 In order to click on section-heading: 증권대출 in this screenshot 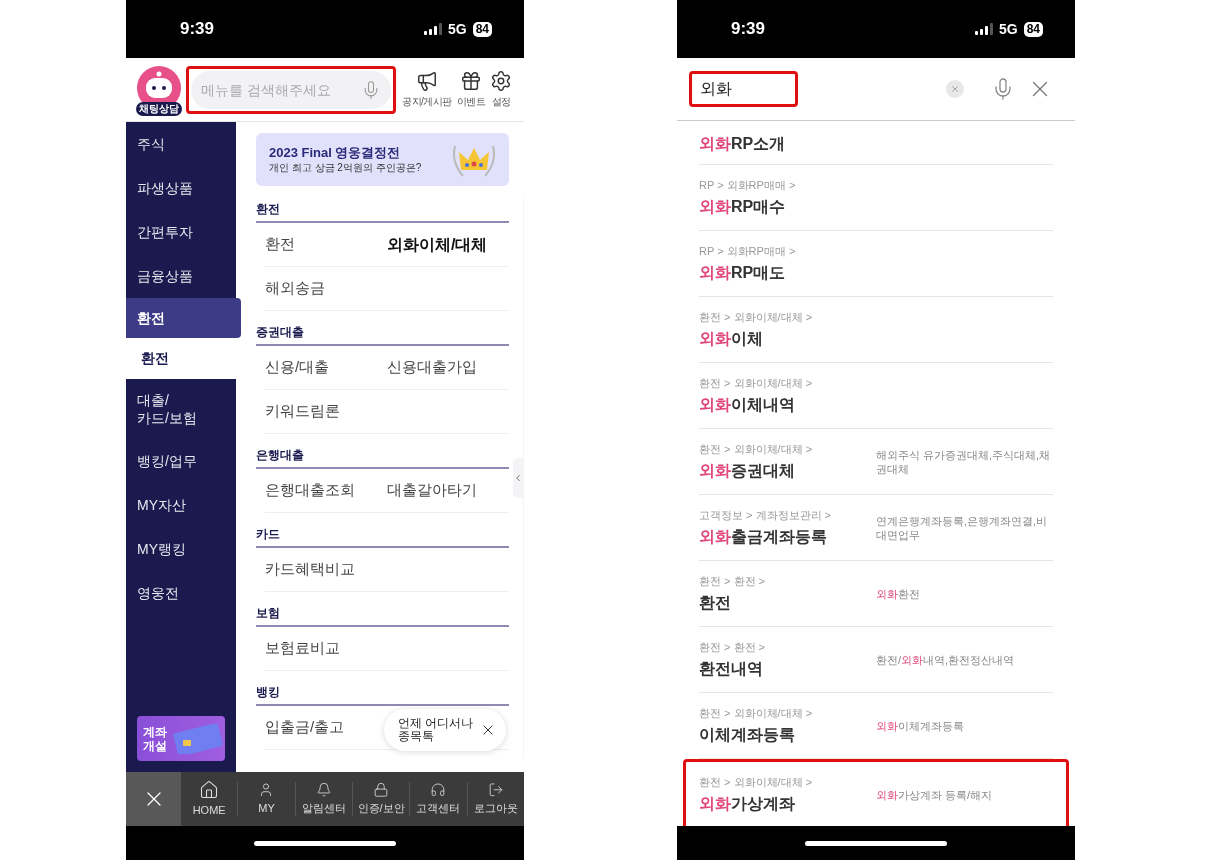, I will do `click(280, 332)`.